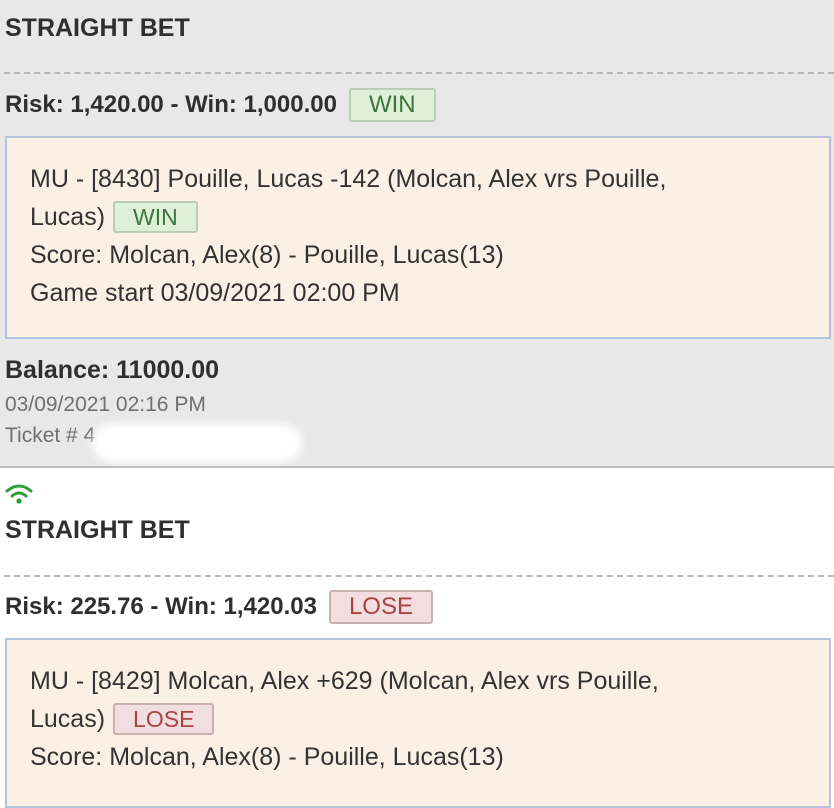 The height and width of the screenshot is (808, 834). Describe the element at coordinates (50, 435) in the screenshot. I see `ticket-number: Ticket # 4` at that location.